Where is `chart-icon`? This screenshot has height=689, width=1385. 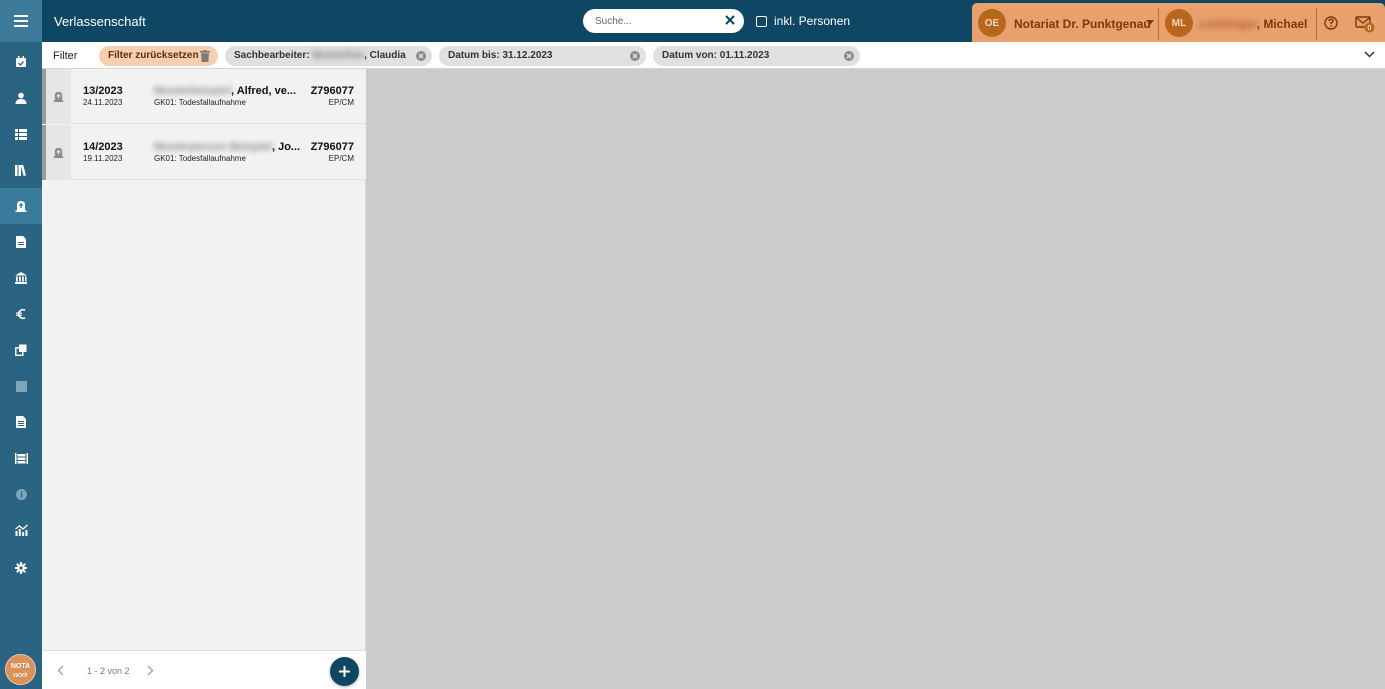 chart-icon is located at coordinates (21, 530).